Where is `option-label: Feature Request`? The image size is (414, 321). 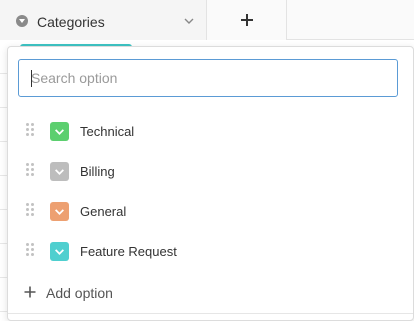
option-label: Feature Request is located at coordinates (128, 251).